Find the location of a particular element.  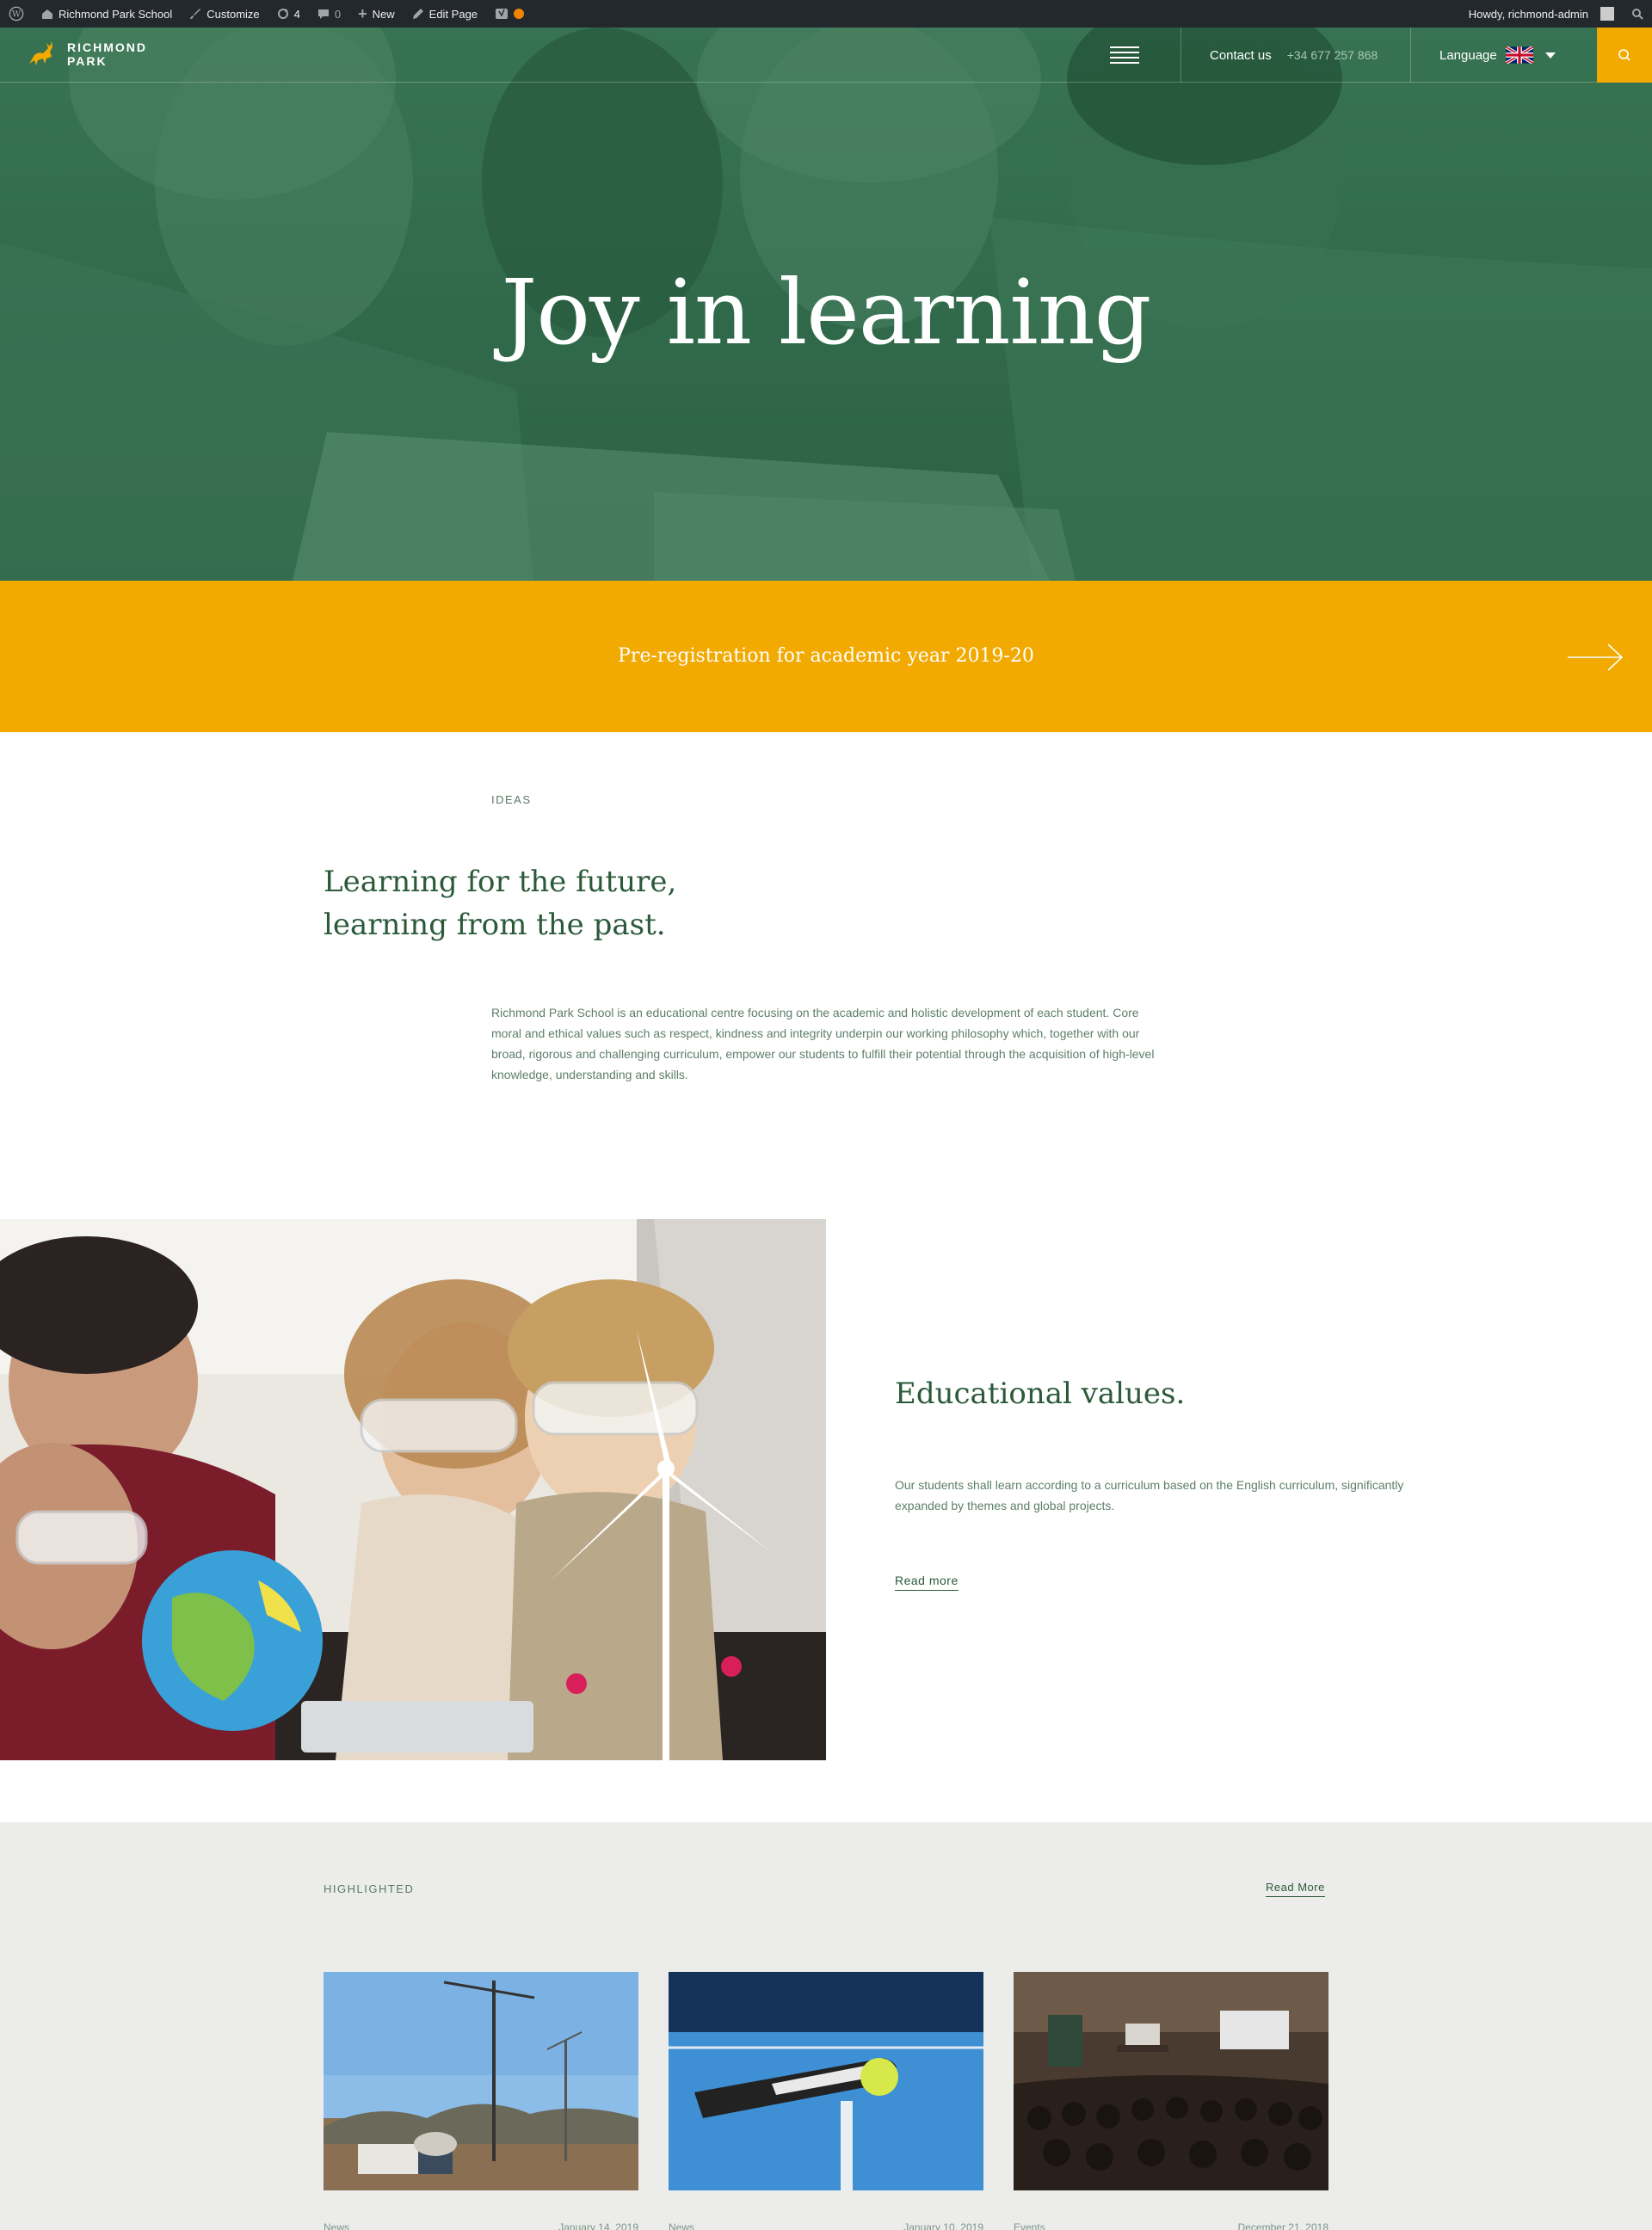

updates-item: 4 is located at coordinates (288, 14).